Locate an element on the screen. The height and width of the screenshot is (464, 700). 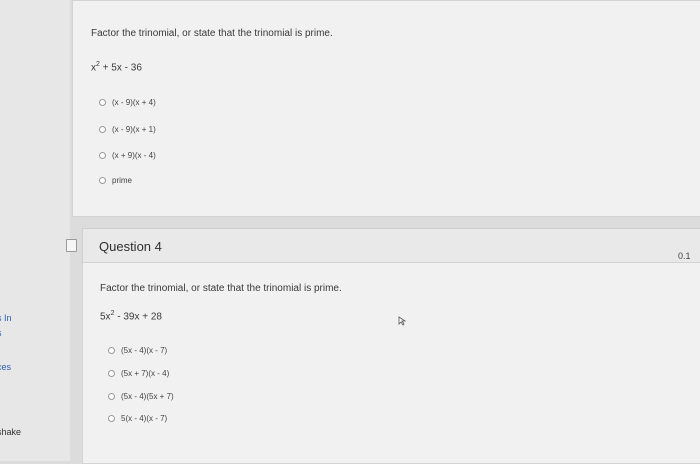
answer-option: 5(x - 4)(x - 7) is located at coordinates (137, 418).